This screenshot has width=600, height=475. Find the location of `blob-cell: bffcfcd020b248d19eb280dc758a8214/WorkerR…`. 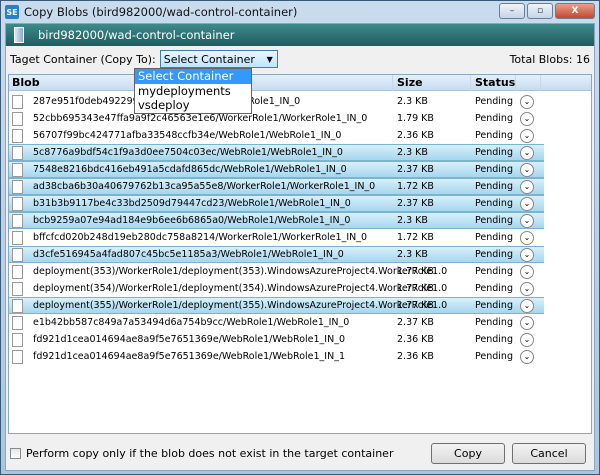

blob-cell: bffcfcd020b248d19eb280dc758a8214/WorkerR… is located at coordinates (201, 237).